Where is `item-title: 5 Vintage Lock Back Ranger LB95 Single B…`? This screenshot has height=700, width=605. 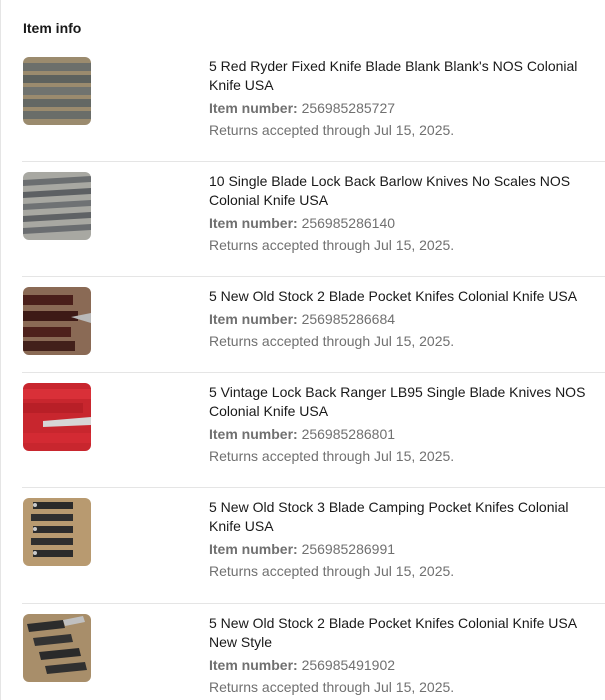
item-title: 5 Vintage Lock Back Ranger LB95 Single B… is located at coordinates (404, 402).